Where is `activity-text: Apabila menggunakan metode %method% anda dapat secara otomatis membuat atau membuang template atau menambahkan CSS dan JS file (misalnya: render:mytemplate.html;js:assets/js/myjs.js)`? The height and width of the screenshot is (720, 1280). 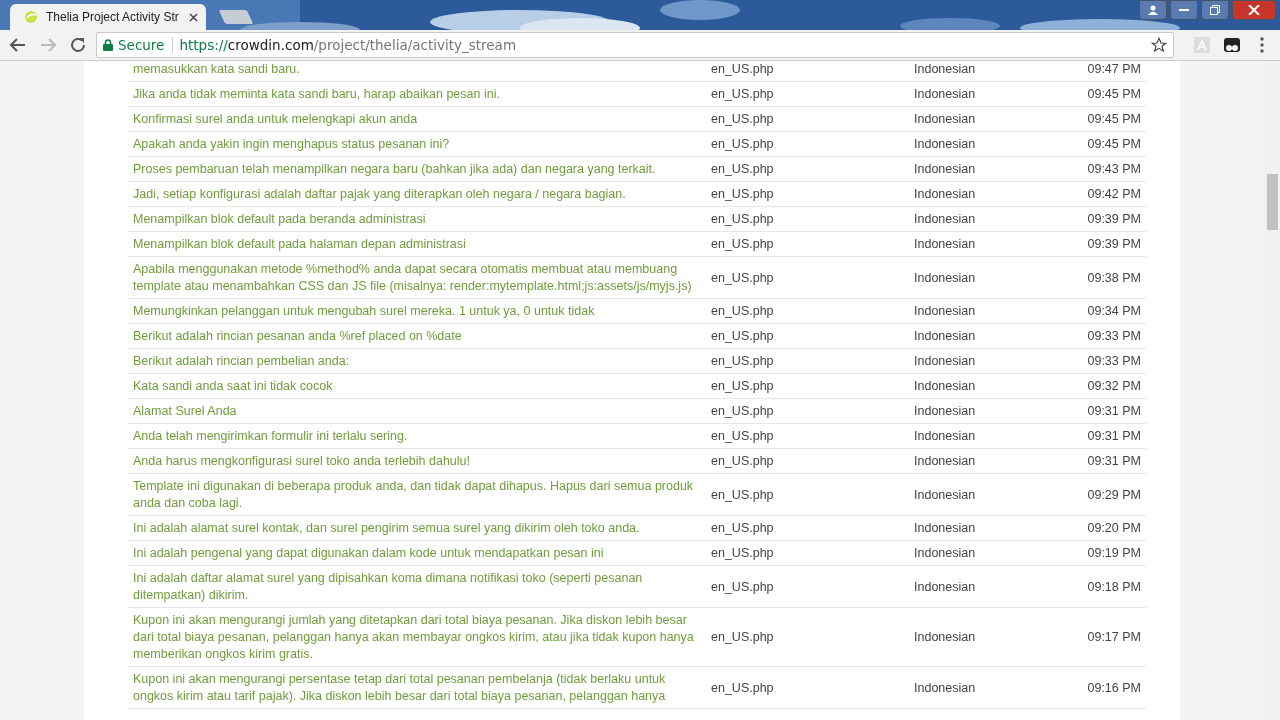
activity-text: Apabila menggunakan metode %method% anda dapat secara otomatis membuat atau membuang template atau menambahkan CSS dan JS file (misalnya: render:mytemplate.html;js:assets/js/myjs.js) is located at coordinates (417, 277).